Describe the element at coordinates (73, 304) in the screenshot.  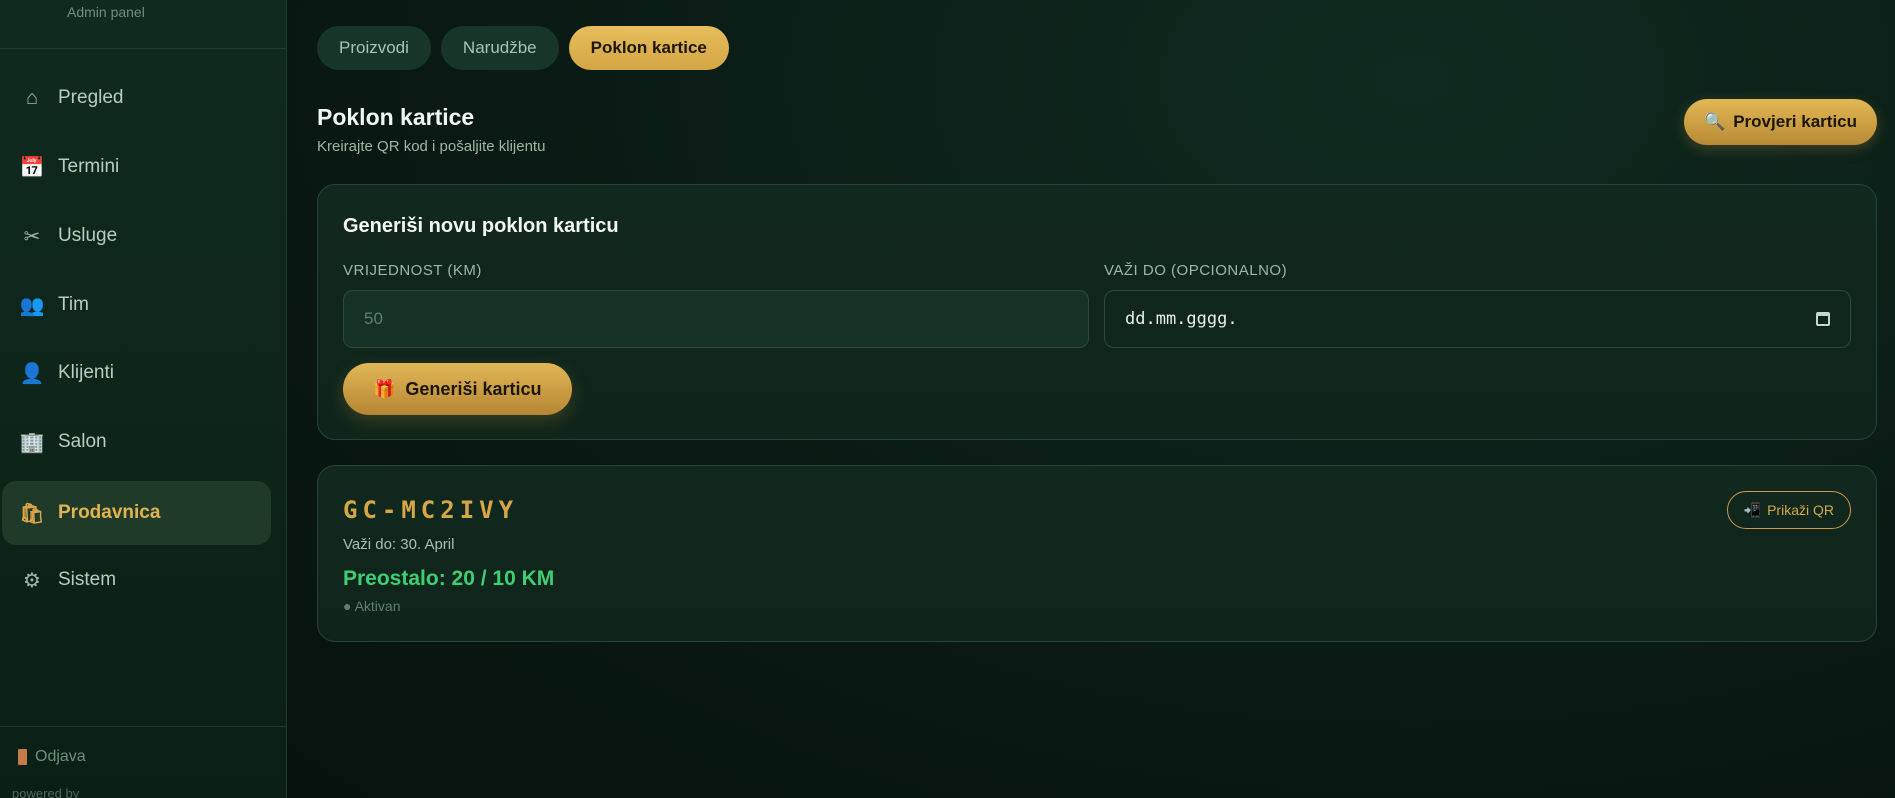
I see `sidebar-item-label: Tim` at that location.